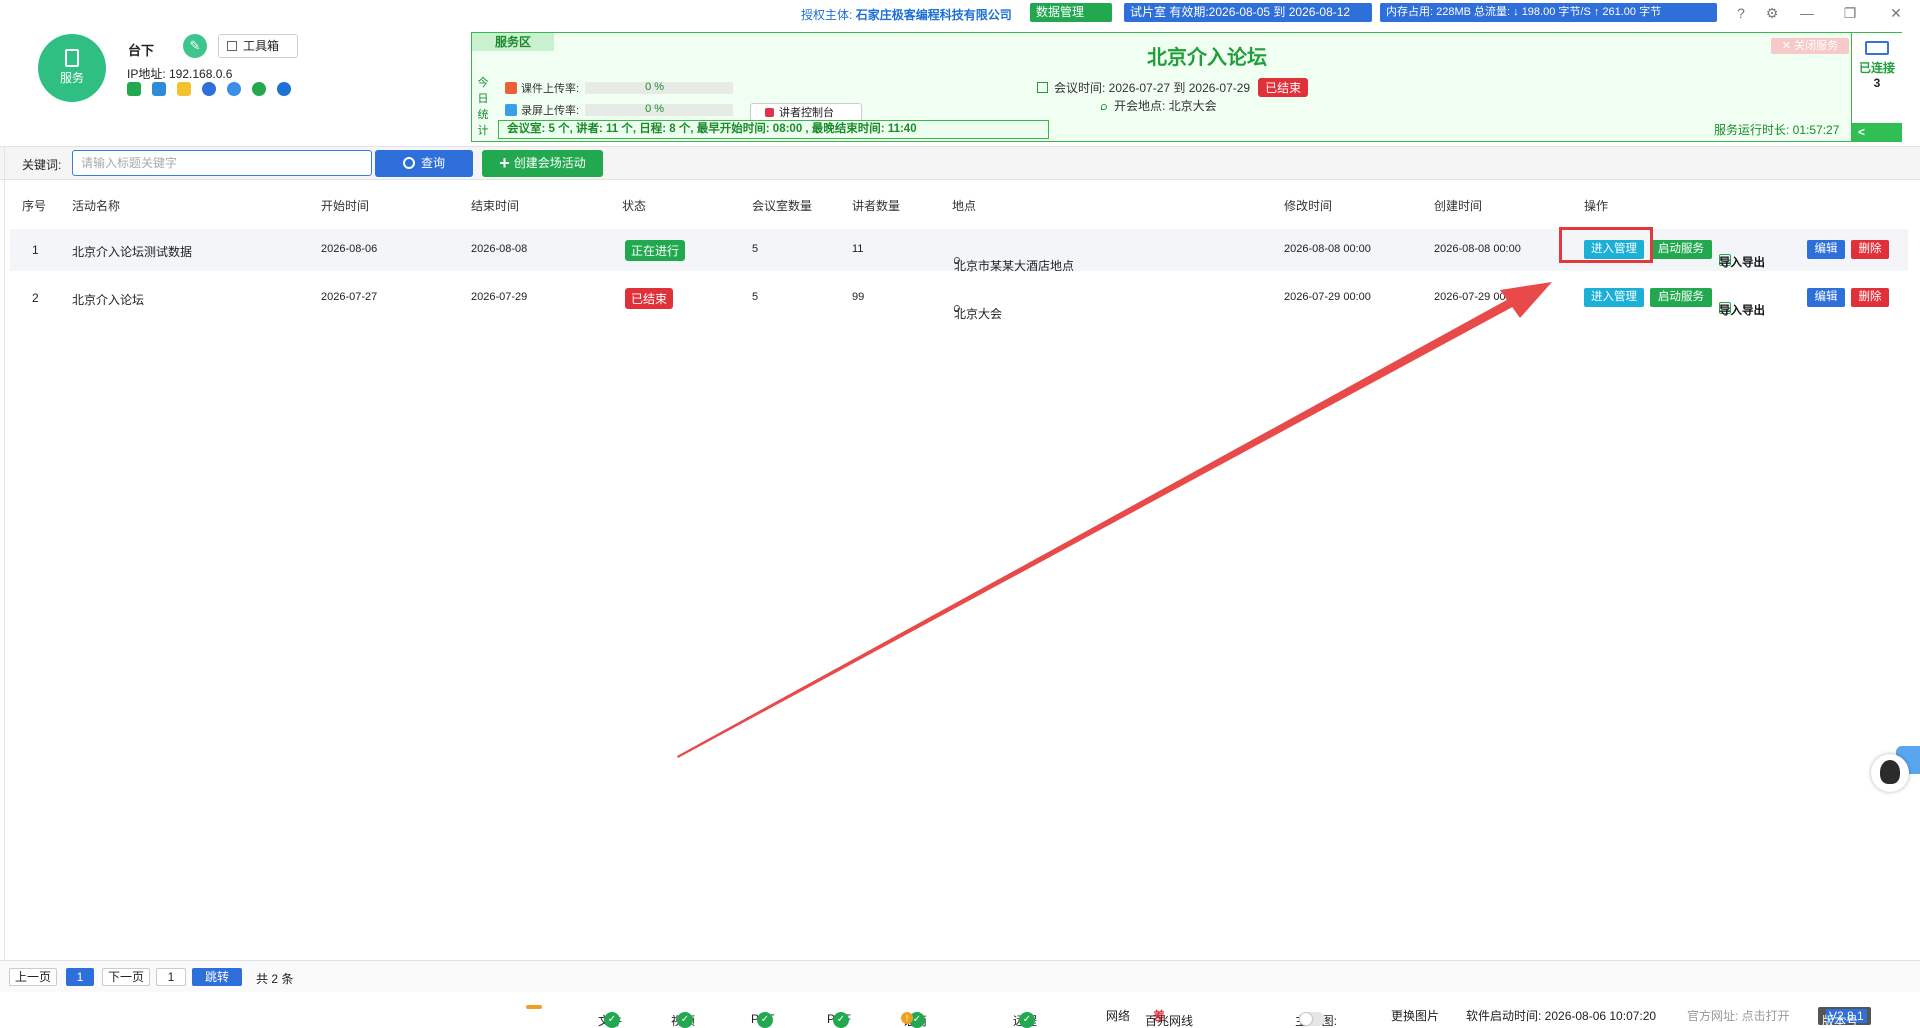 This screenshot has height=1028, width=1920. I want to click on pagination: 上一页 1 下一页 1 跳转 共 2 条, so click(960, 976).